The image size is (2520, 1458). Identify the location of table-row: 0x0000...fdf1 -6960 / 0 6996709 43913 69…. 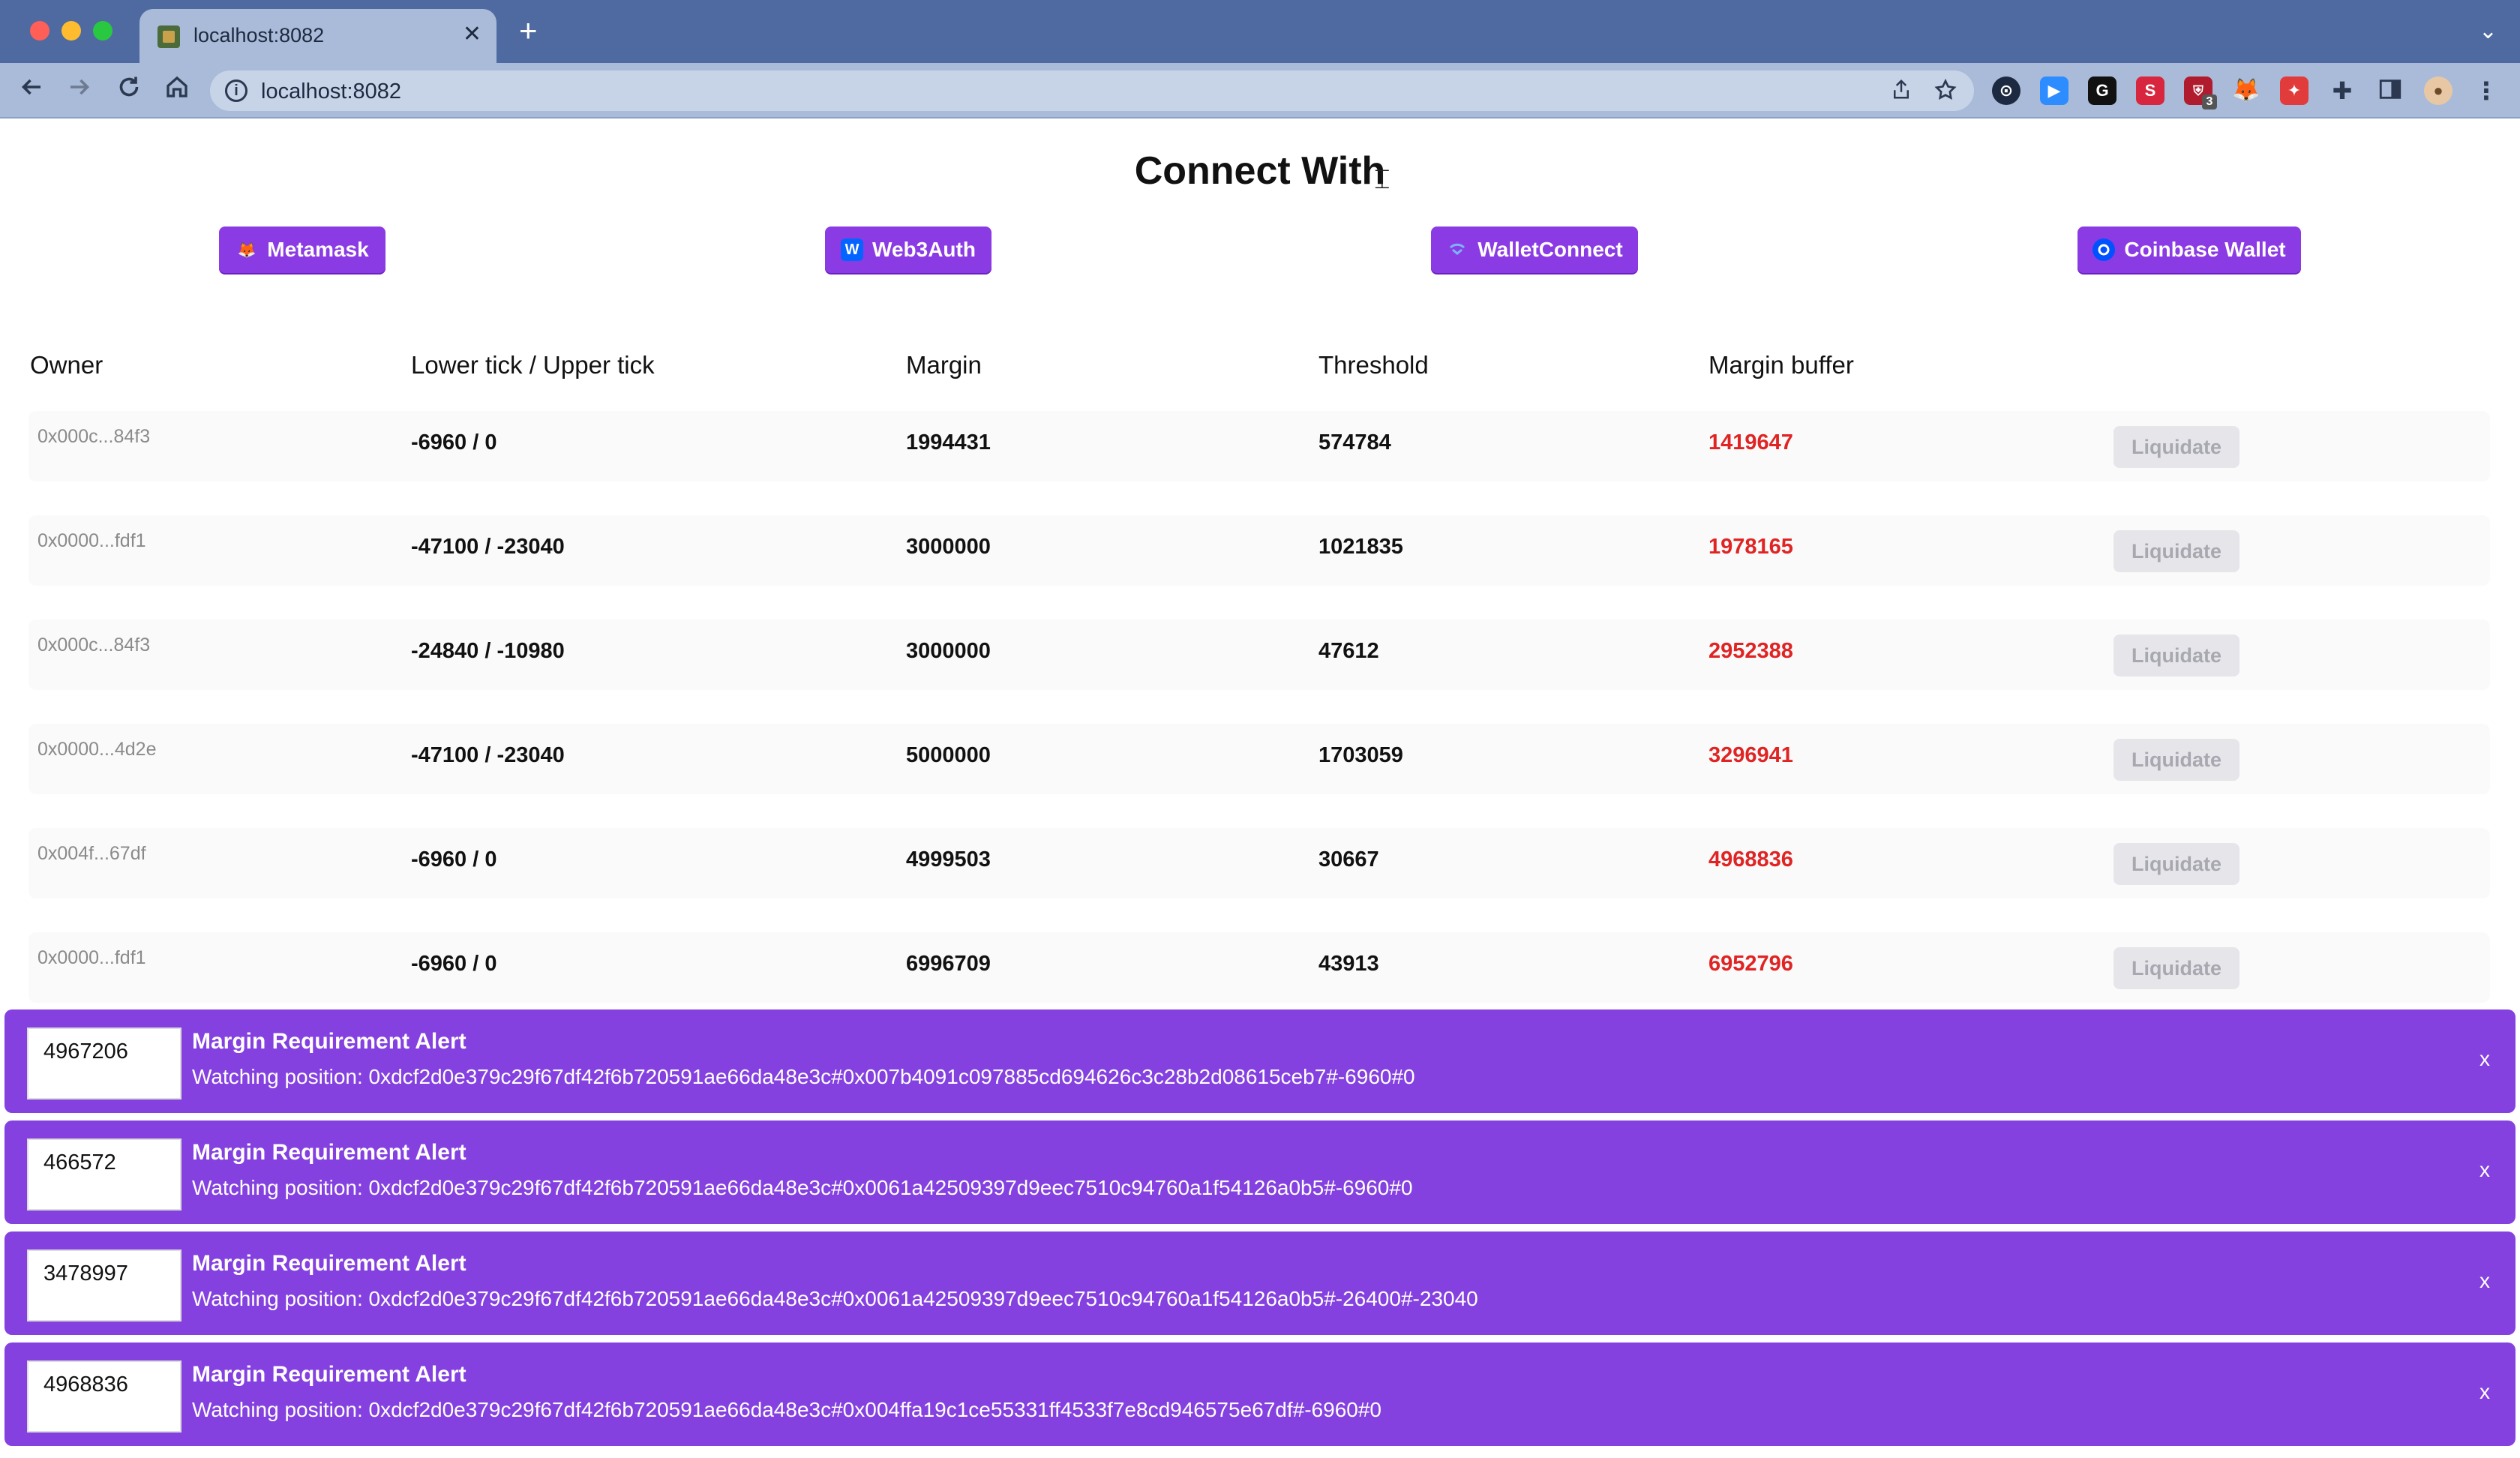
(1259, 967).